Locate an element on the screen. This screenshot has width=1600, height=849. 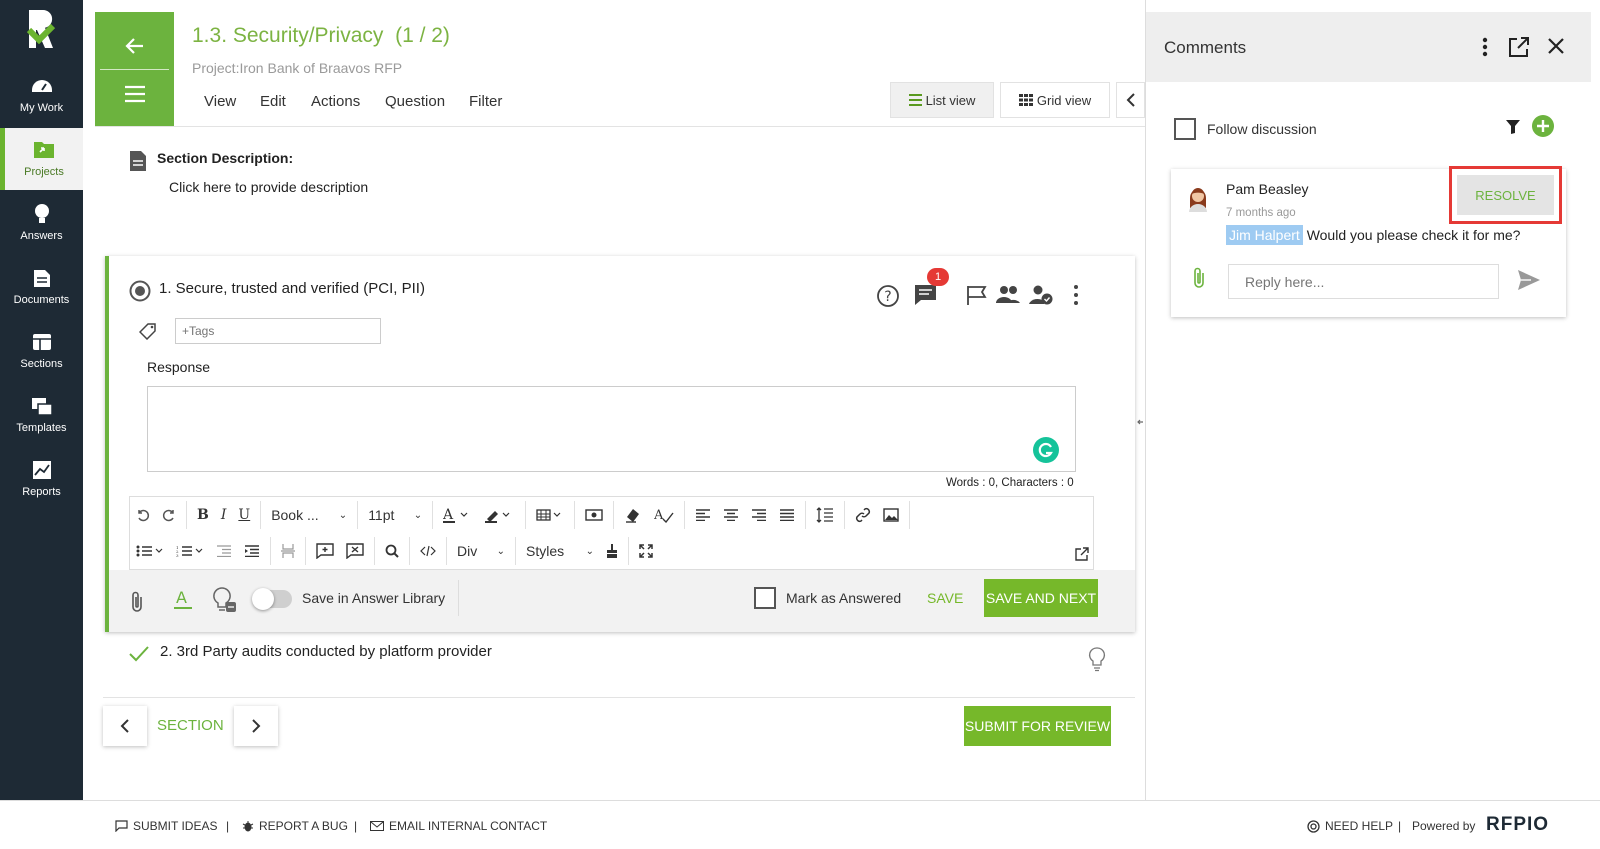
redo-icon is located at coordinates (169, 515).